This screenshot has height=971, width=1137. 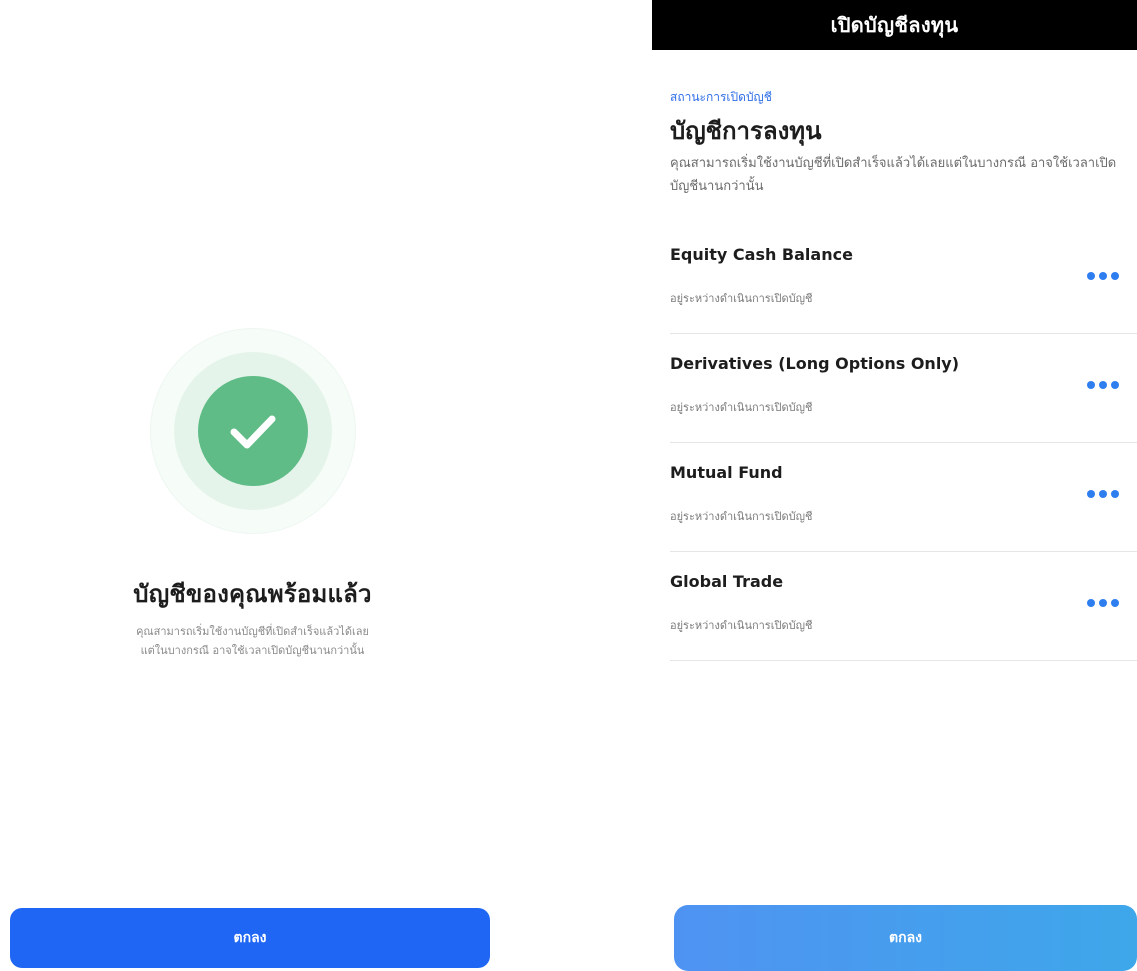 What do you see at coordinates (815, 363) in the screenshot?
I see `account-name: Derivatives (Long Options Only)` at bounding box center [815, 363].